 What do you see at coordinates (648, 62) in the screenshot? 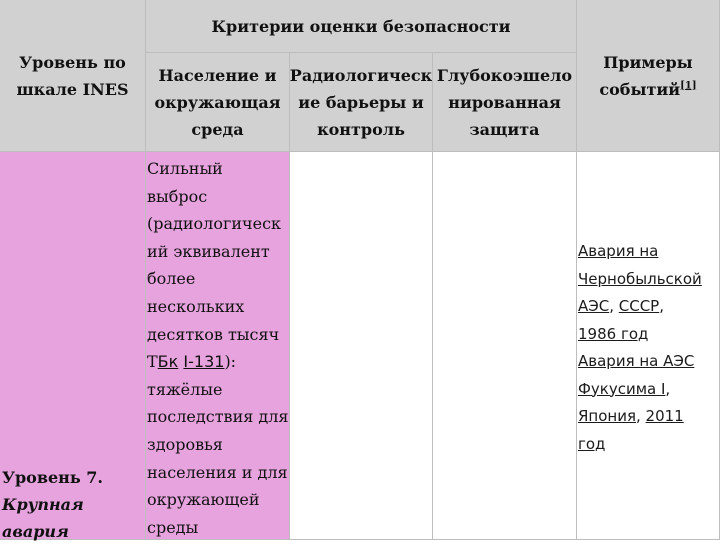
I see `header-examples-line: Примеры` at bounding box center [648, 62].